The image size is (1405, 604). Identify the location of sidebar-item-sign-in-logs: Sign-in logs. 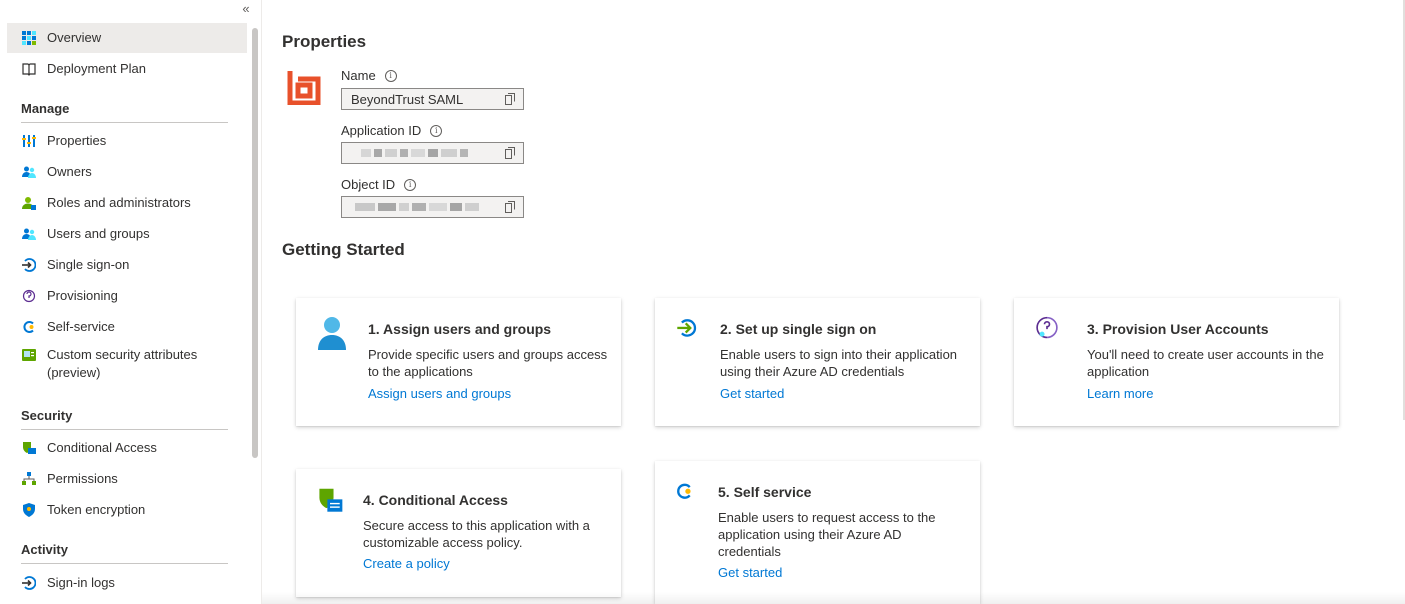
(127, 583).